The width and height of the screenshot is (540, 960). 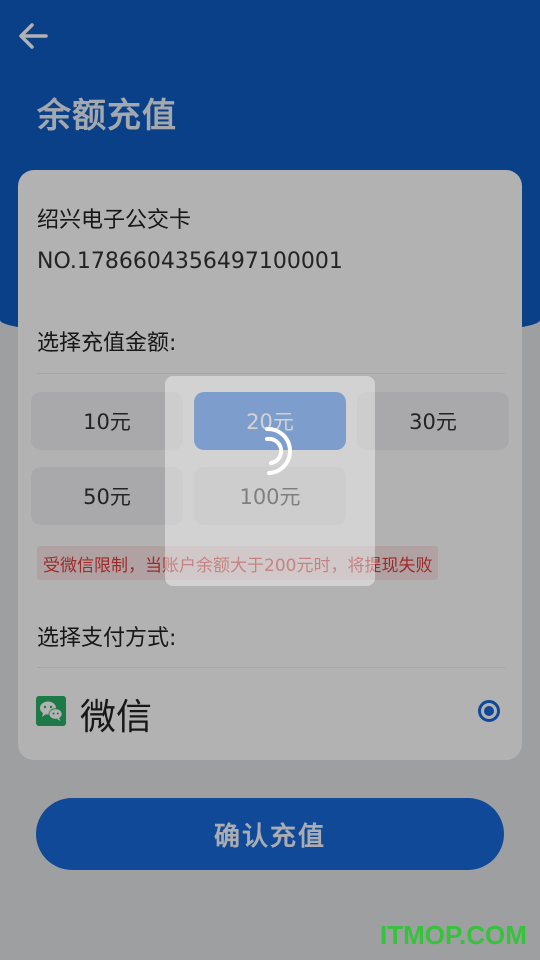 What do you see at coordinates (270, 481) in the screenshot?
I see `loading-dialog` at bounding box center [270, 481].